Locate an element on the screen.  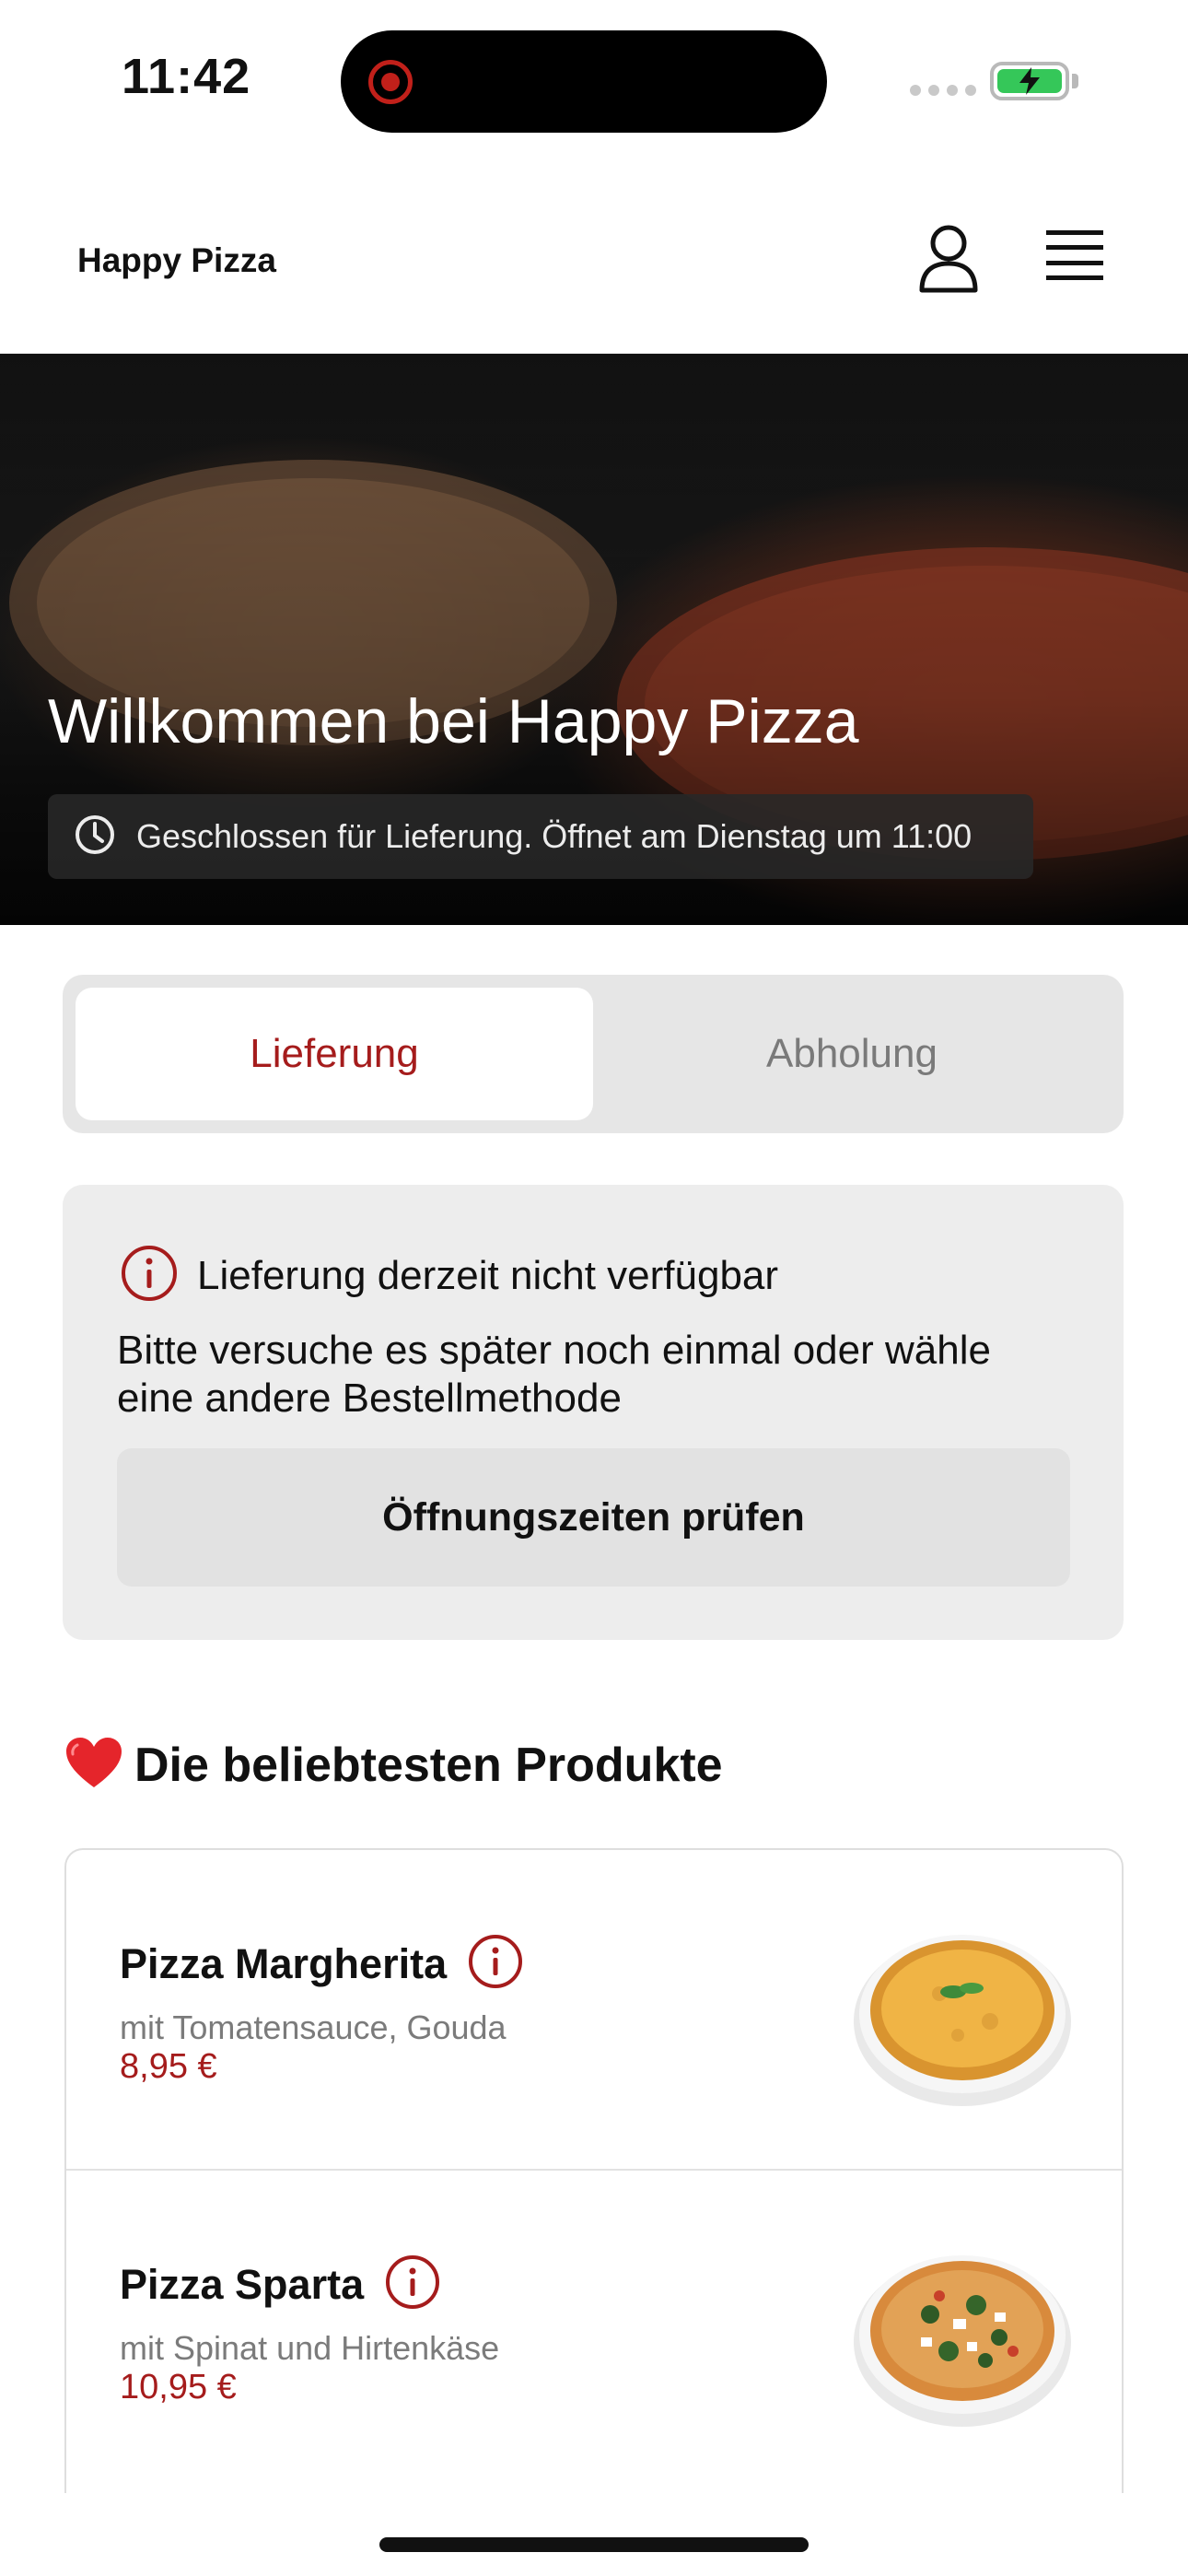
check-opening-hours-button: Öffnungszeiten prüfen is located at coordinates (593, 1517).